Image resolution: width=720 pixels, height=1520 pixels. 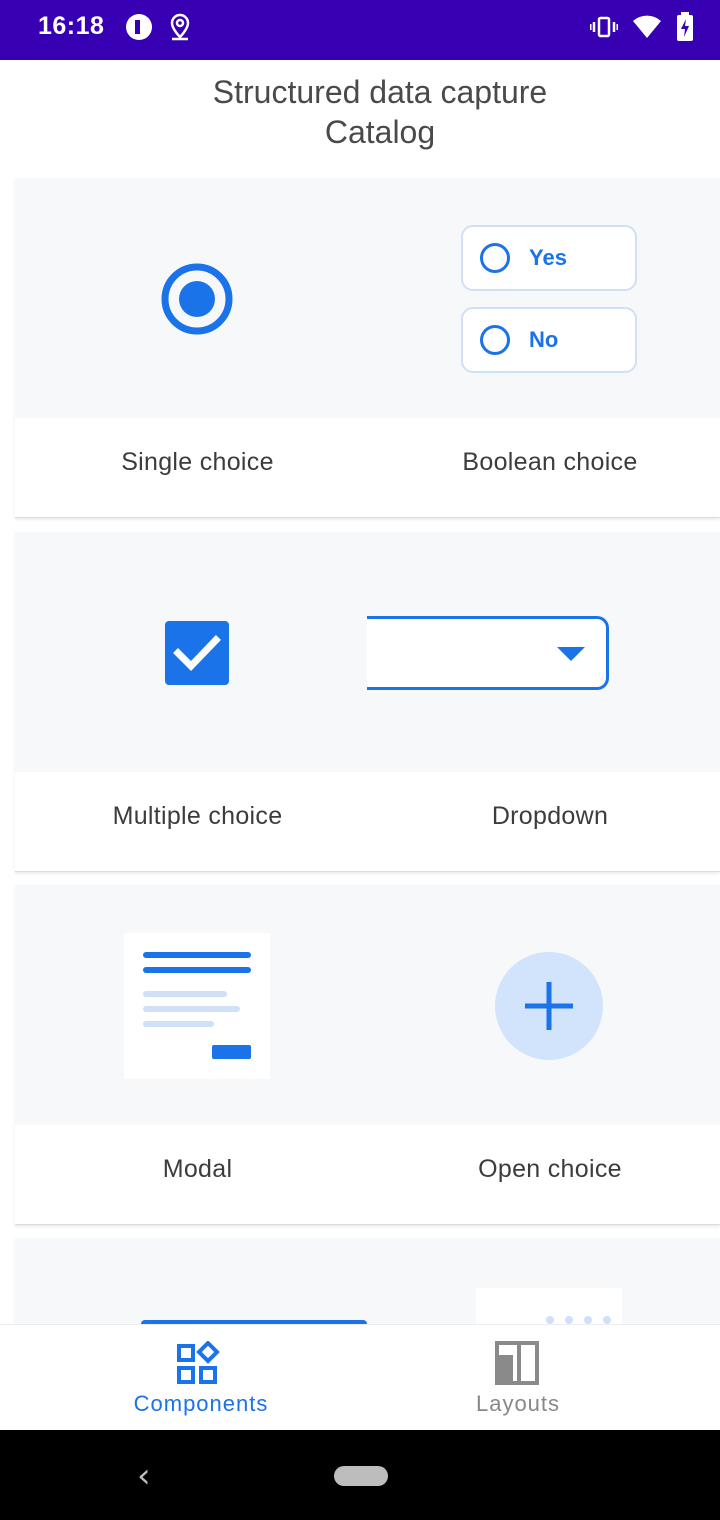 What do you see at coordinates (360, 30) in the screenshot?
I see `status-bar: 16:18` at bounding box center [360, 30].